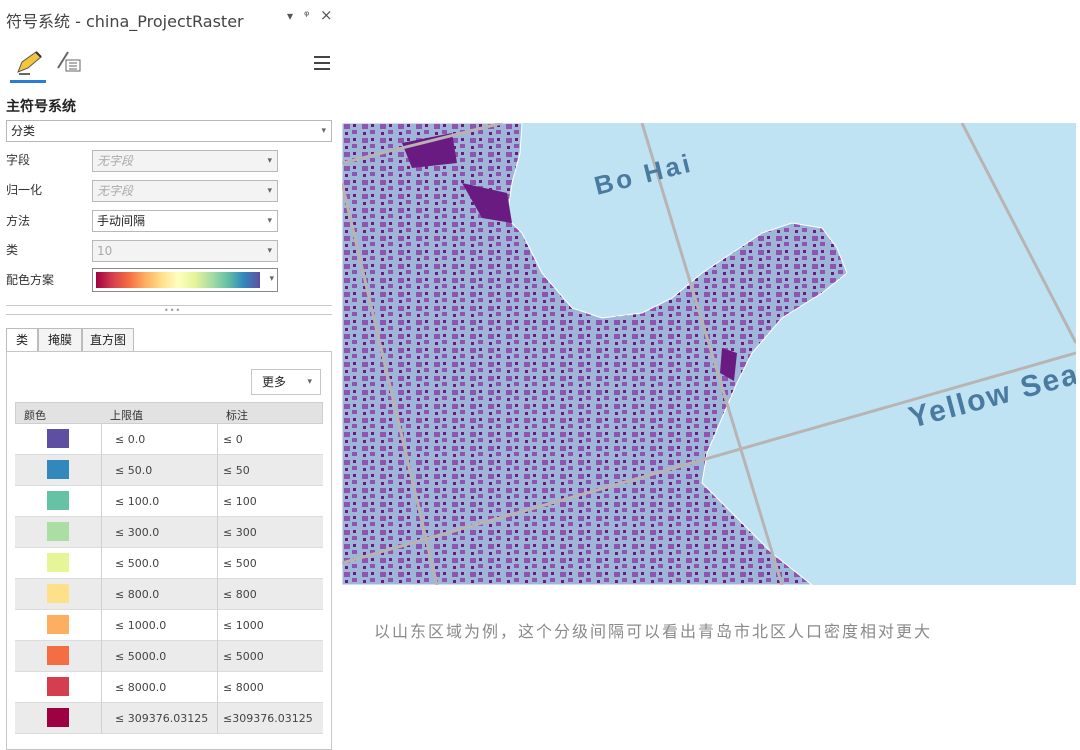  Describe the element at coordinates (121, 221) in the screenshot. I see `method-value: 手动间隔` at that location.